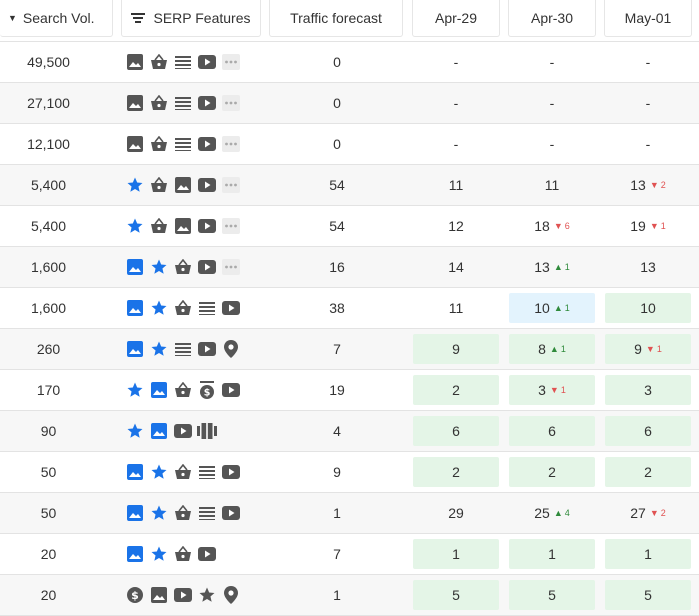 The height and width of the screenshot is (616, 699). I want to click on col-search-volume: ▼ Search Vol., so click(56, 18).